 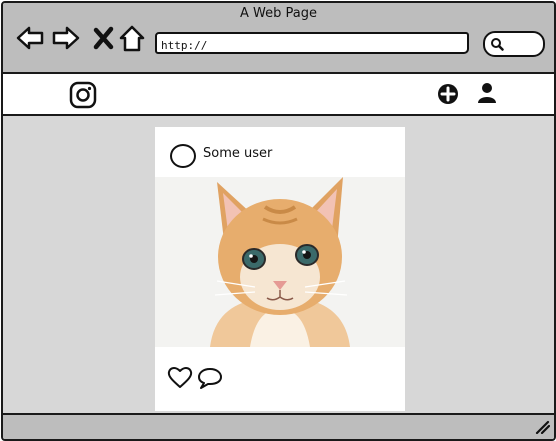 I want to click on post-header: Some user, so click(x=280, y=152).